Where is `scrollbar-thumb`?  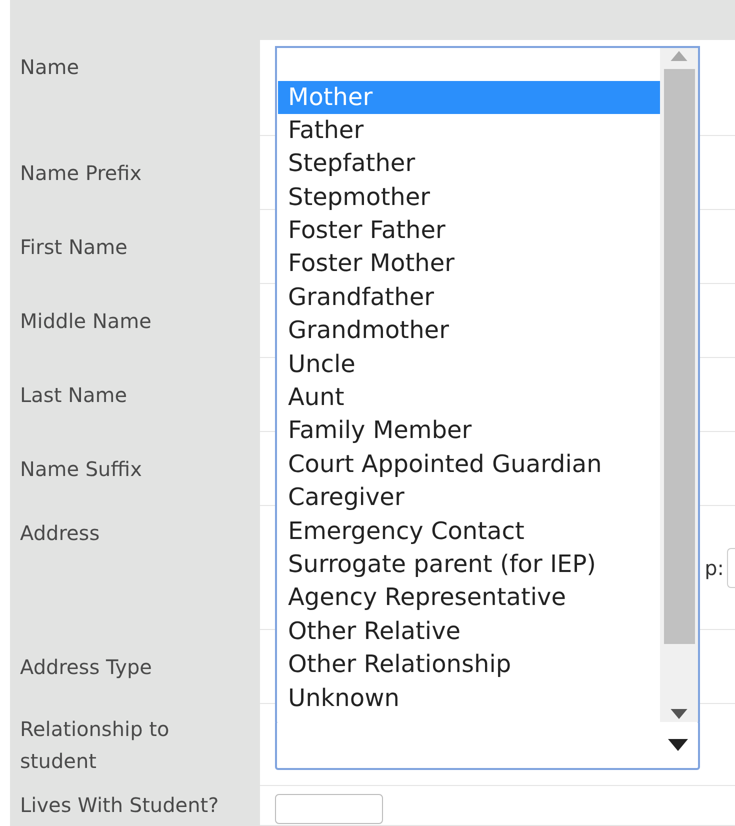
scrollbar-thumb is located at coordinates (679, 356).